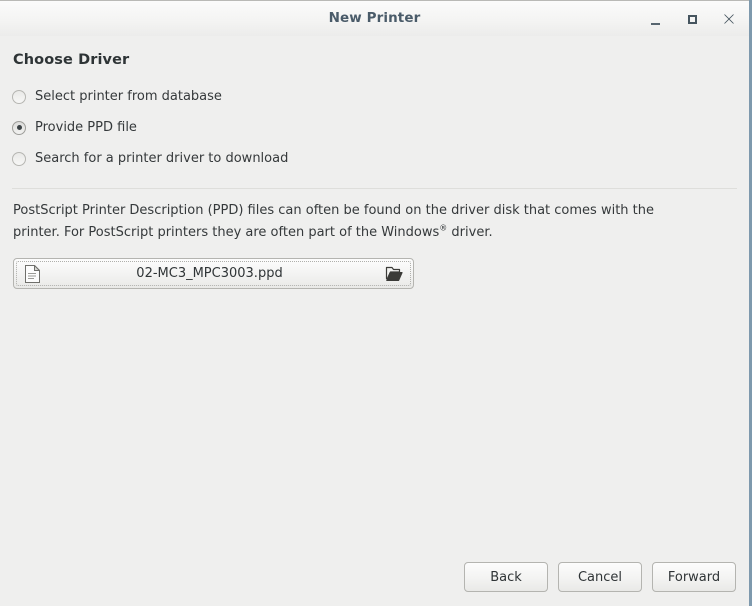 The height and width of the screenshot is (606, 752). What do you see at coordinates (128, 96) in the screenshot?
I see `radio-label: Select printer from database` at bounding box center [128, 96].